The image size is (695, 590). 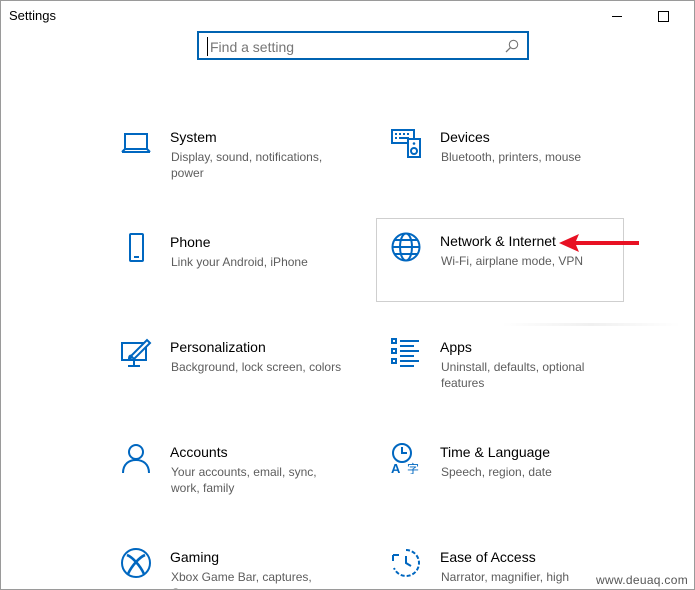 What do you see at coordinates (136, 459) in the screenshot?
I see `person-icon` at bounding box center [136, 459].